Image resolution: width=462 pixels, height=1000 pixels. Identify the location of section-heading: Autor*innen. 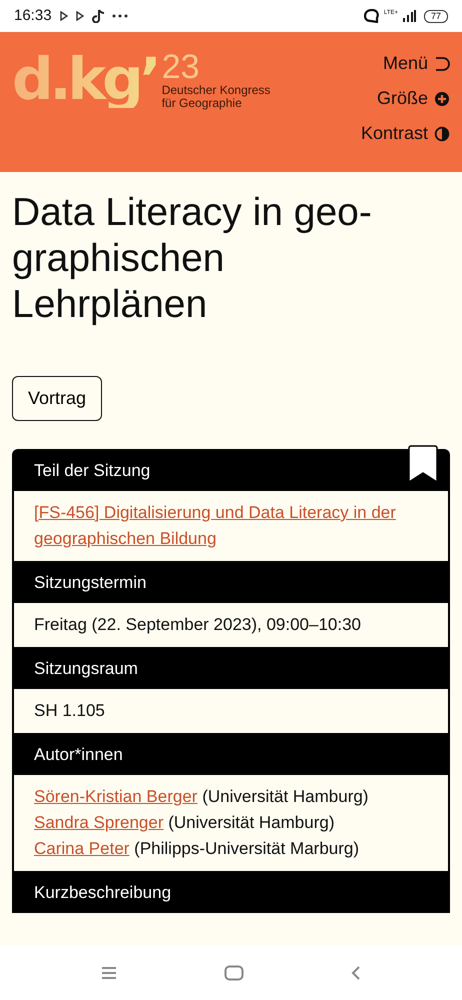
(231, 755).